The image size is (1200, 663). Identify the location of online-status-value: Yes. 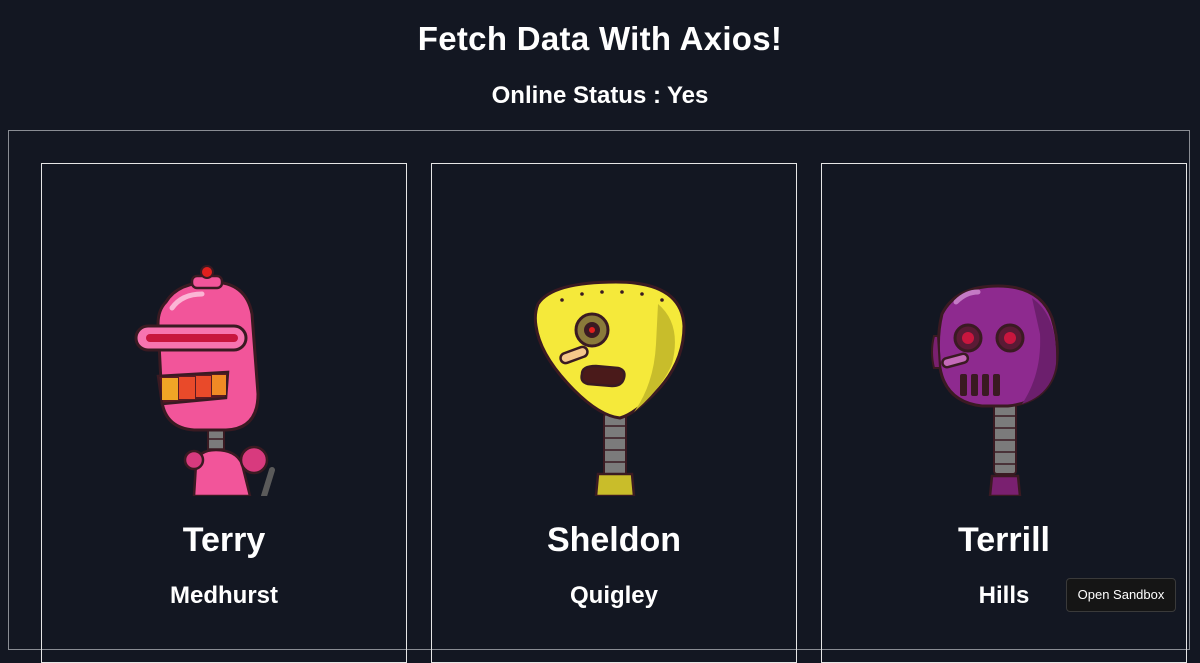
(687, 95).